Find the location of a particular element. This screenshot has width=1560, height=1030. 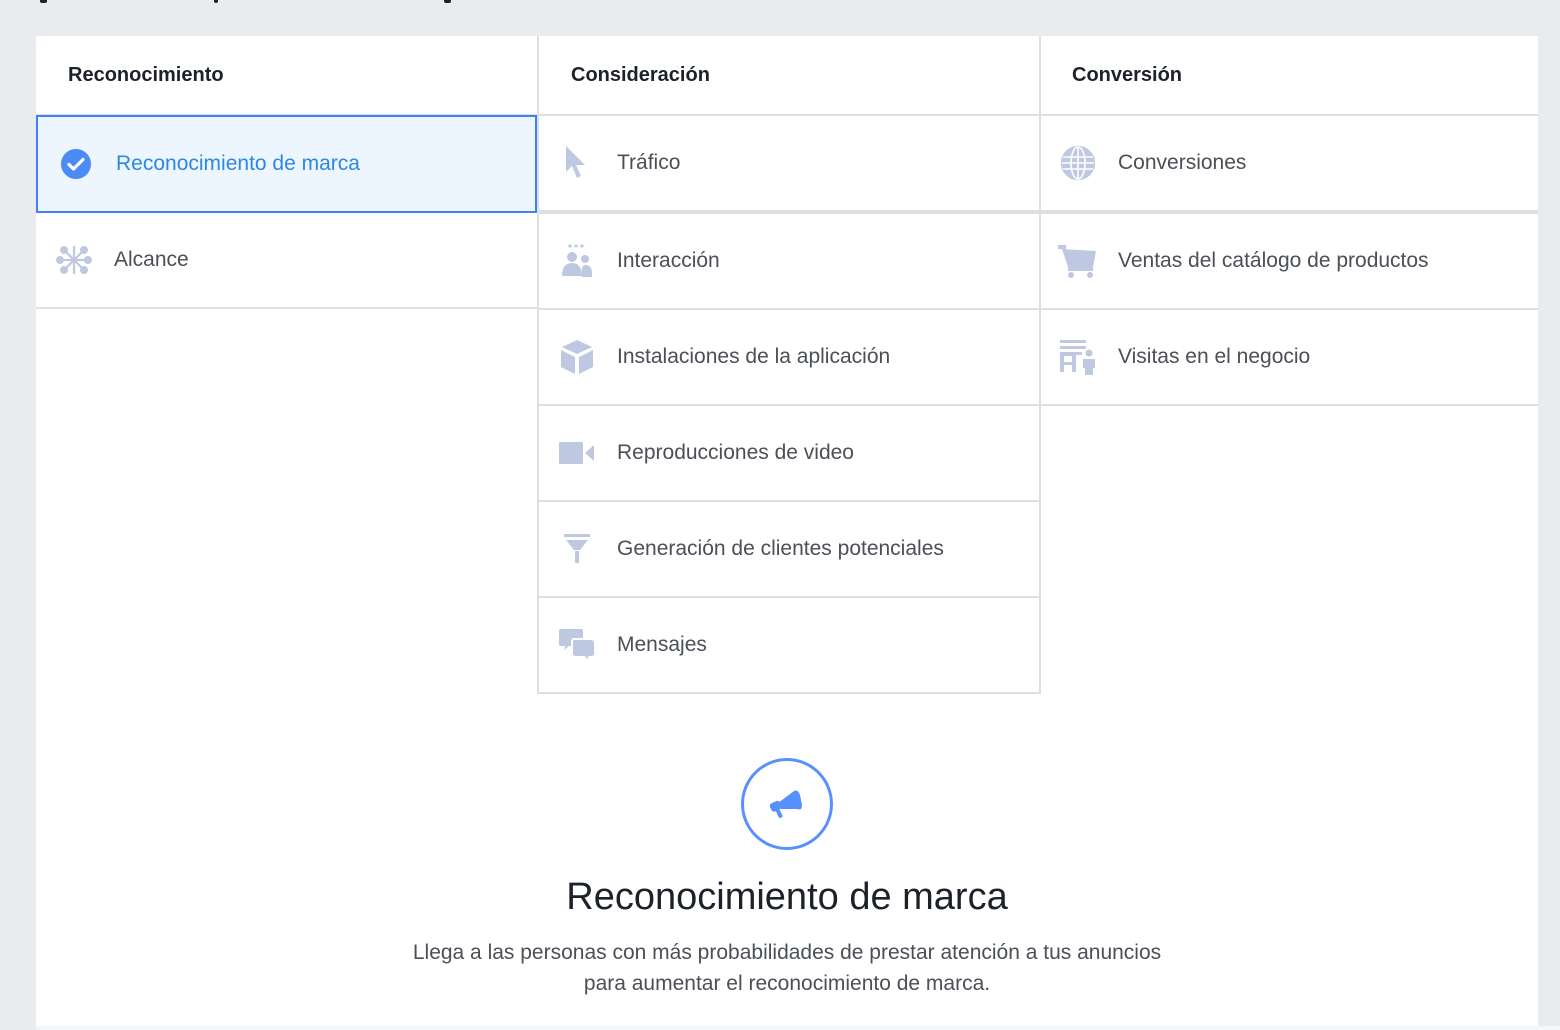

funnel-icon is located at coordinates (577, 549).